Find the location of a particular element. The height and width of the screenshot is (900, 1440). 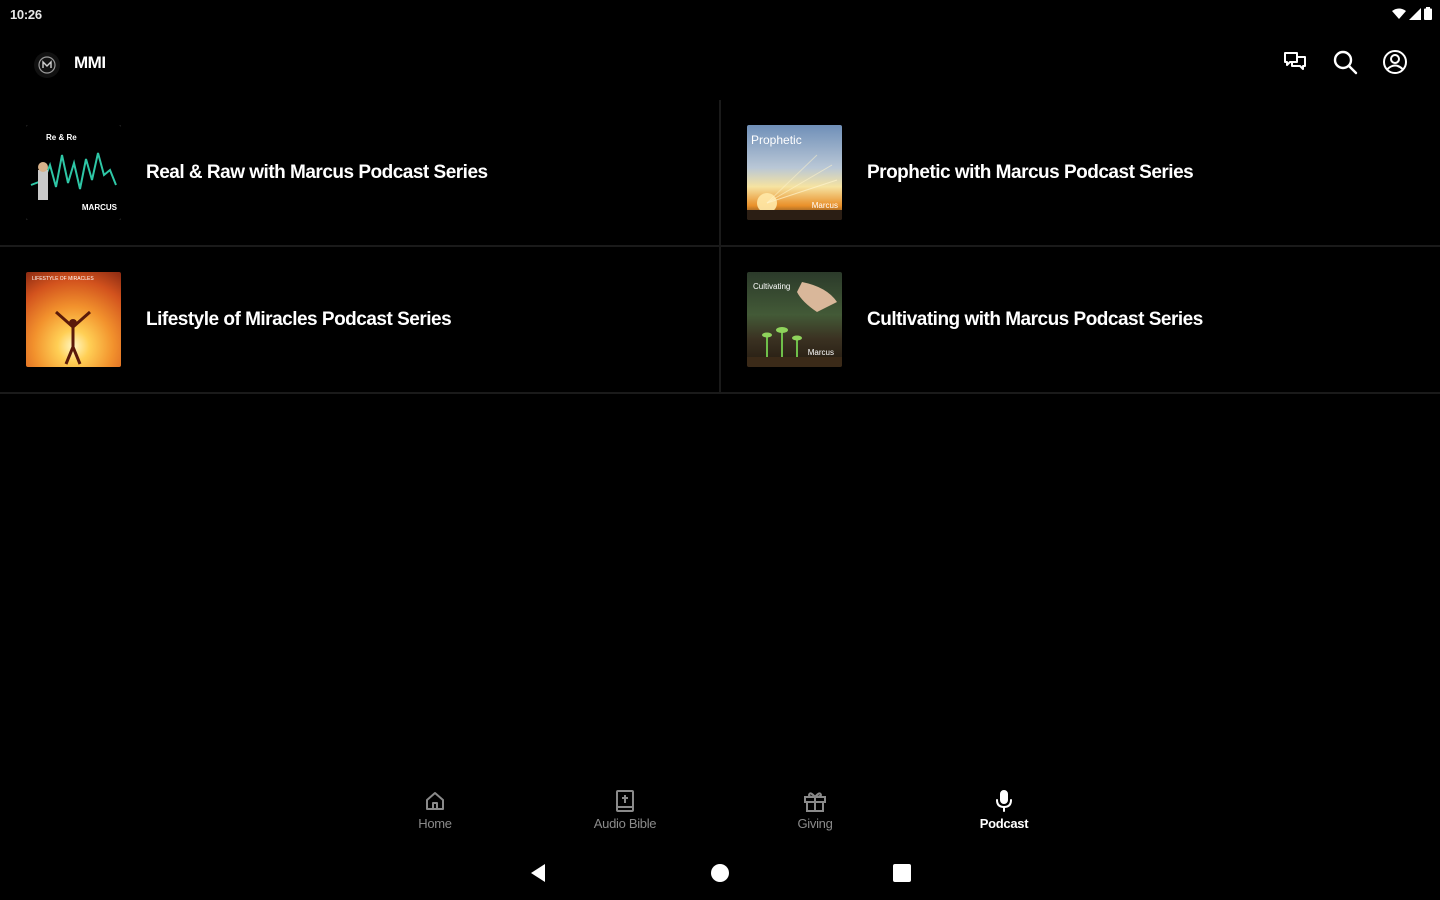

podcast-title: Lifestyle of Miracles Podcast Series is located at coordinates (299, 319).